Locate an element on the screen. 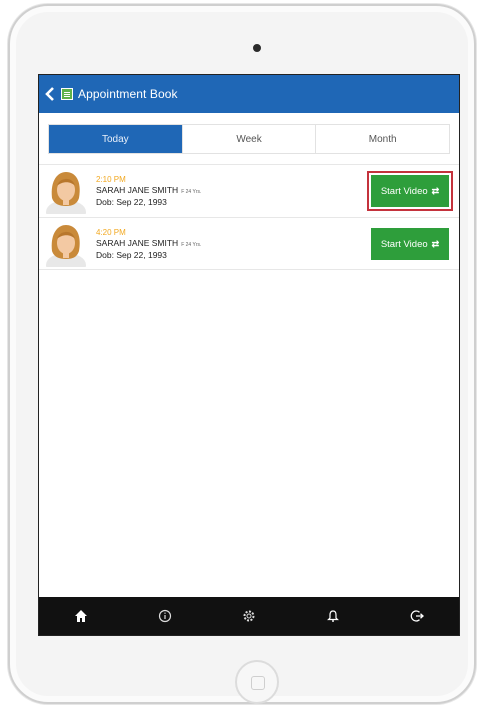 This screenshot has height=706, width=479. page-title: Appointment Book is located at coordinates (128, 94).